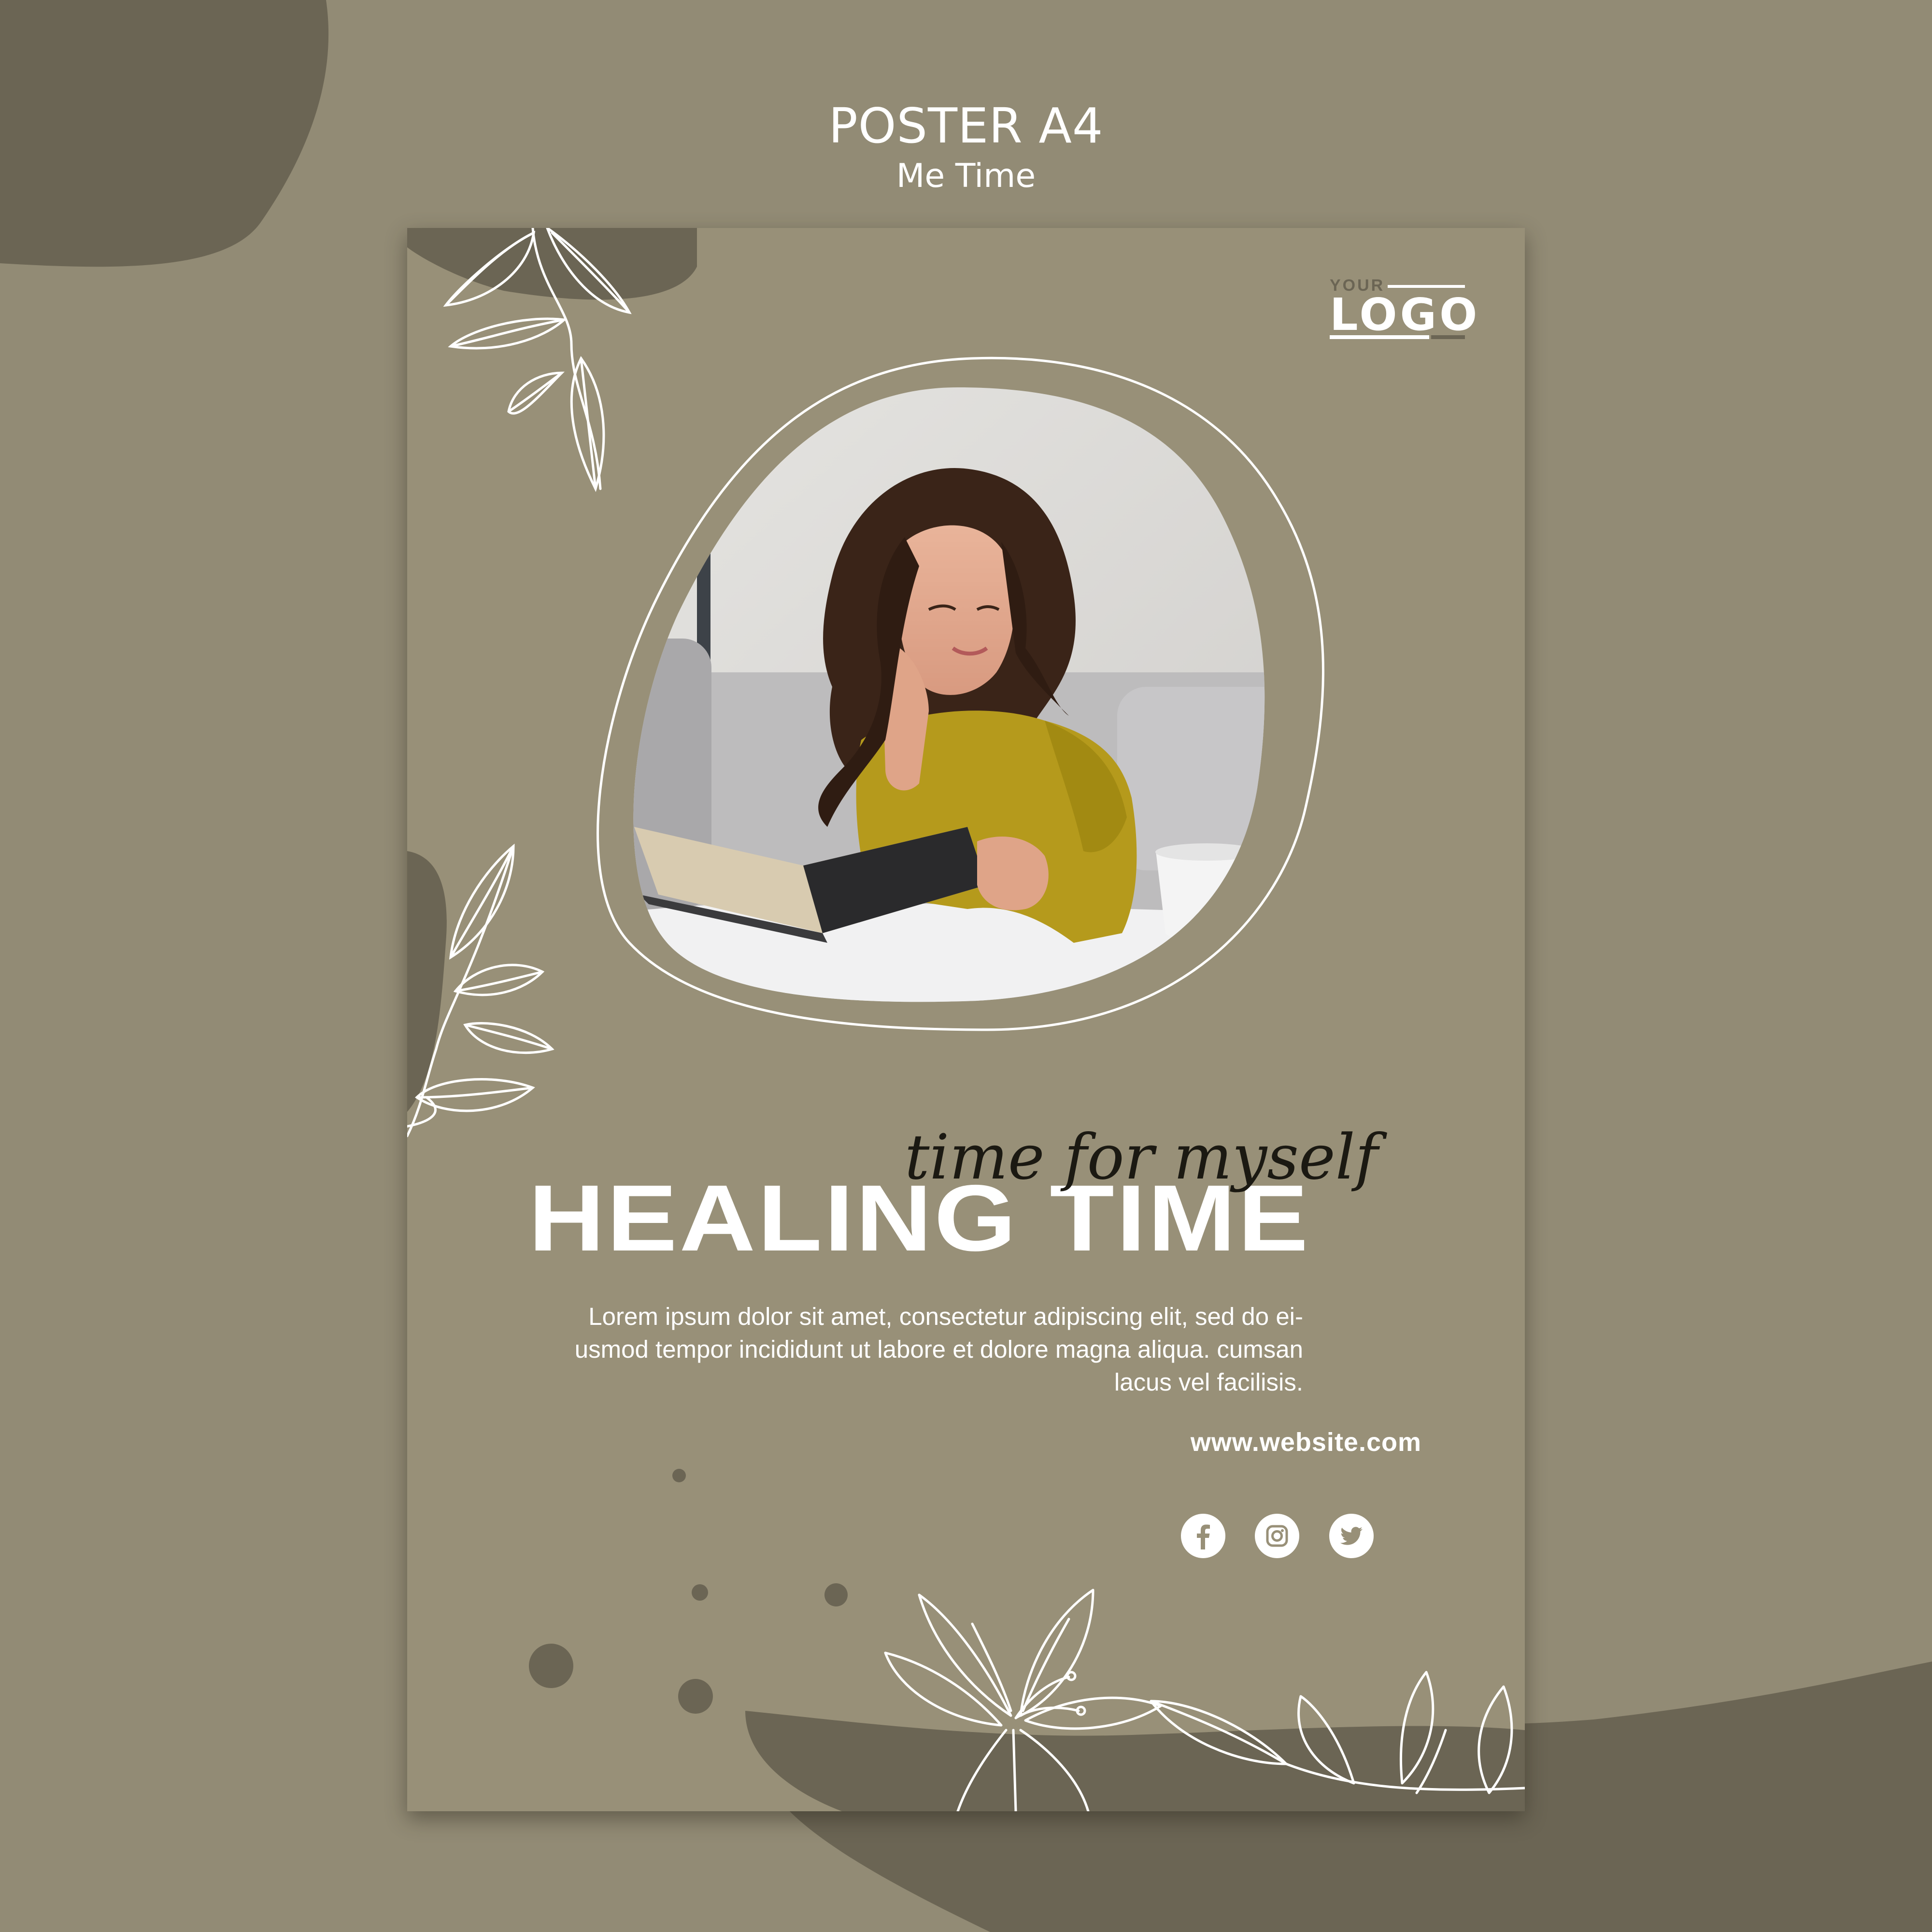 The height and width of the screenshot is (1932, 1932). I want to click on logo-divider, so click(1426, 286).